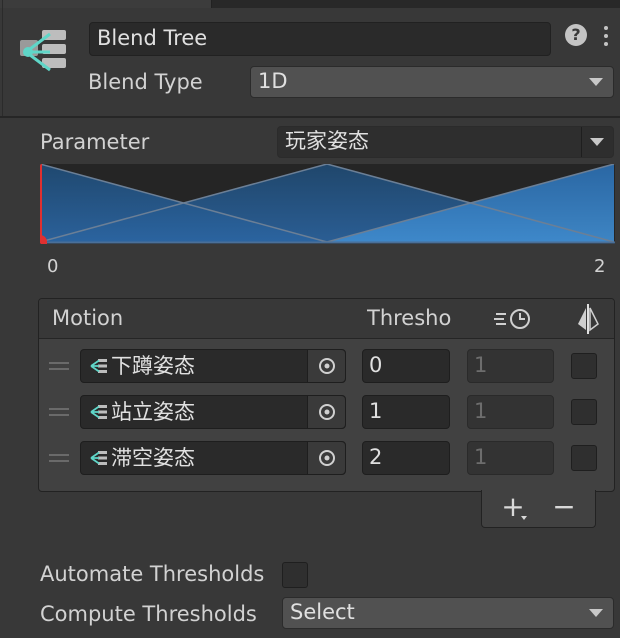  What do you see at coordinates (273, 81) in the screenshot?
I see `blend-type-value: 1D` at bounding box center [273, 81].